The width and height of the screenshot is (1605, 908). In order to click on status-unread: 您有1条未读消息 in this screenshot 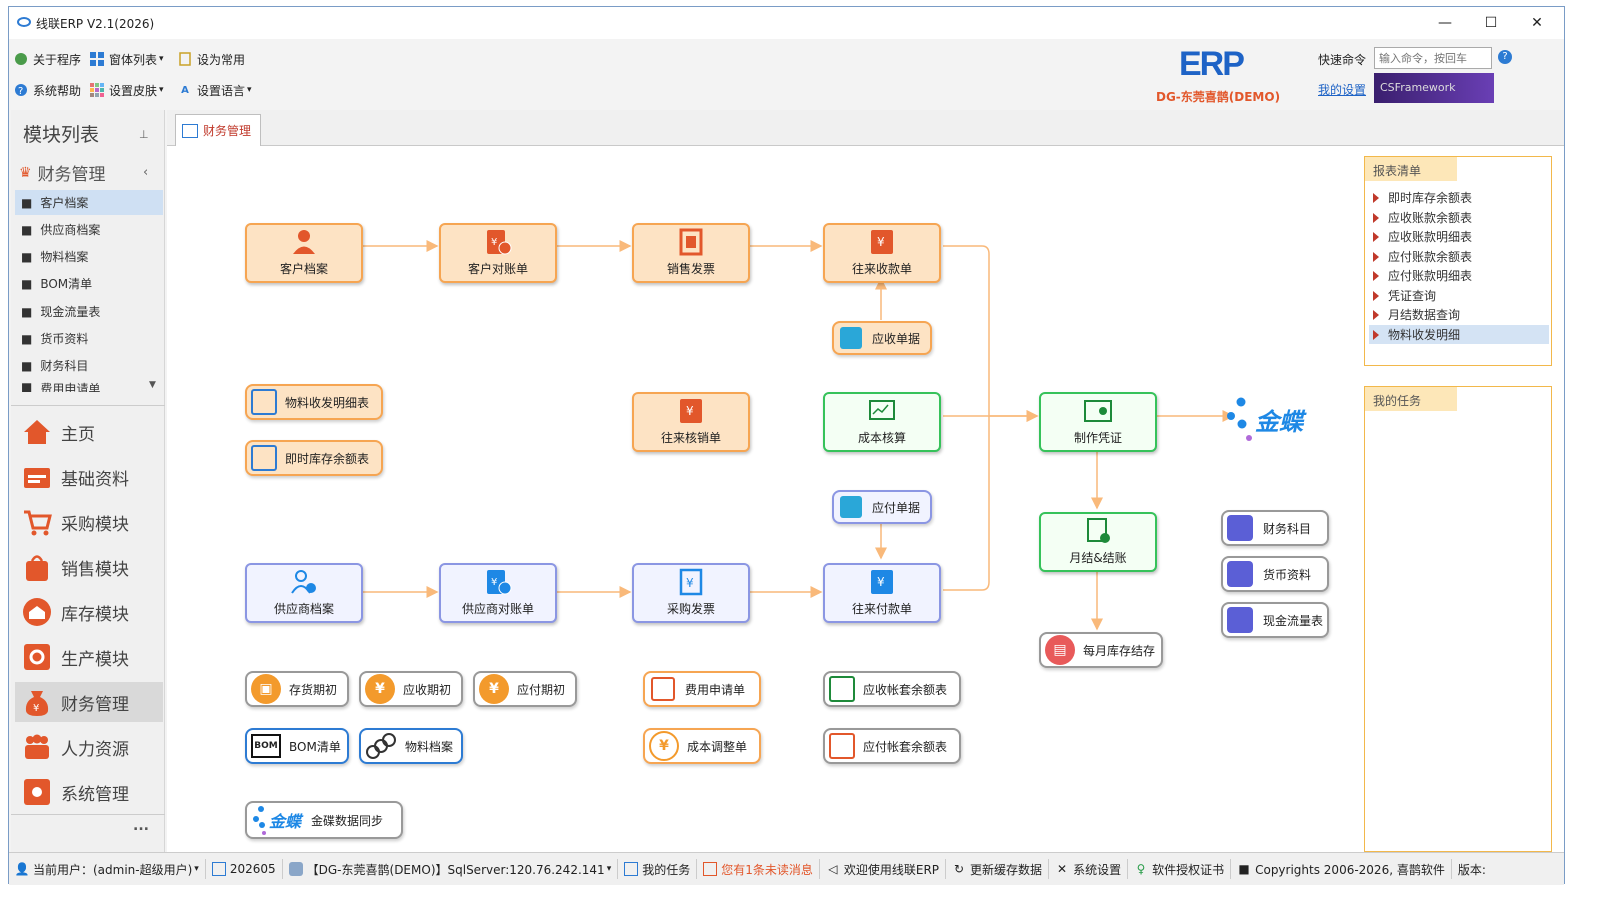, I will do `click(758, 869)`.